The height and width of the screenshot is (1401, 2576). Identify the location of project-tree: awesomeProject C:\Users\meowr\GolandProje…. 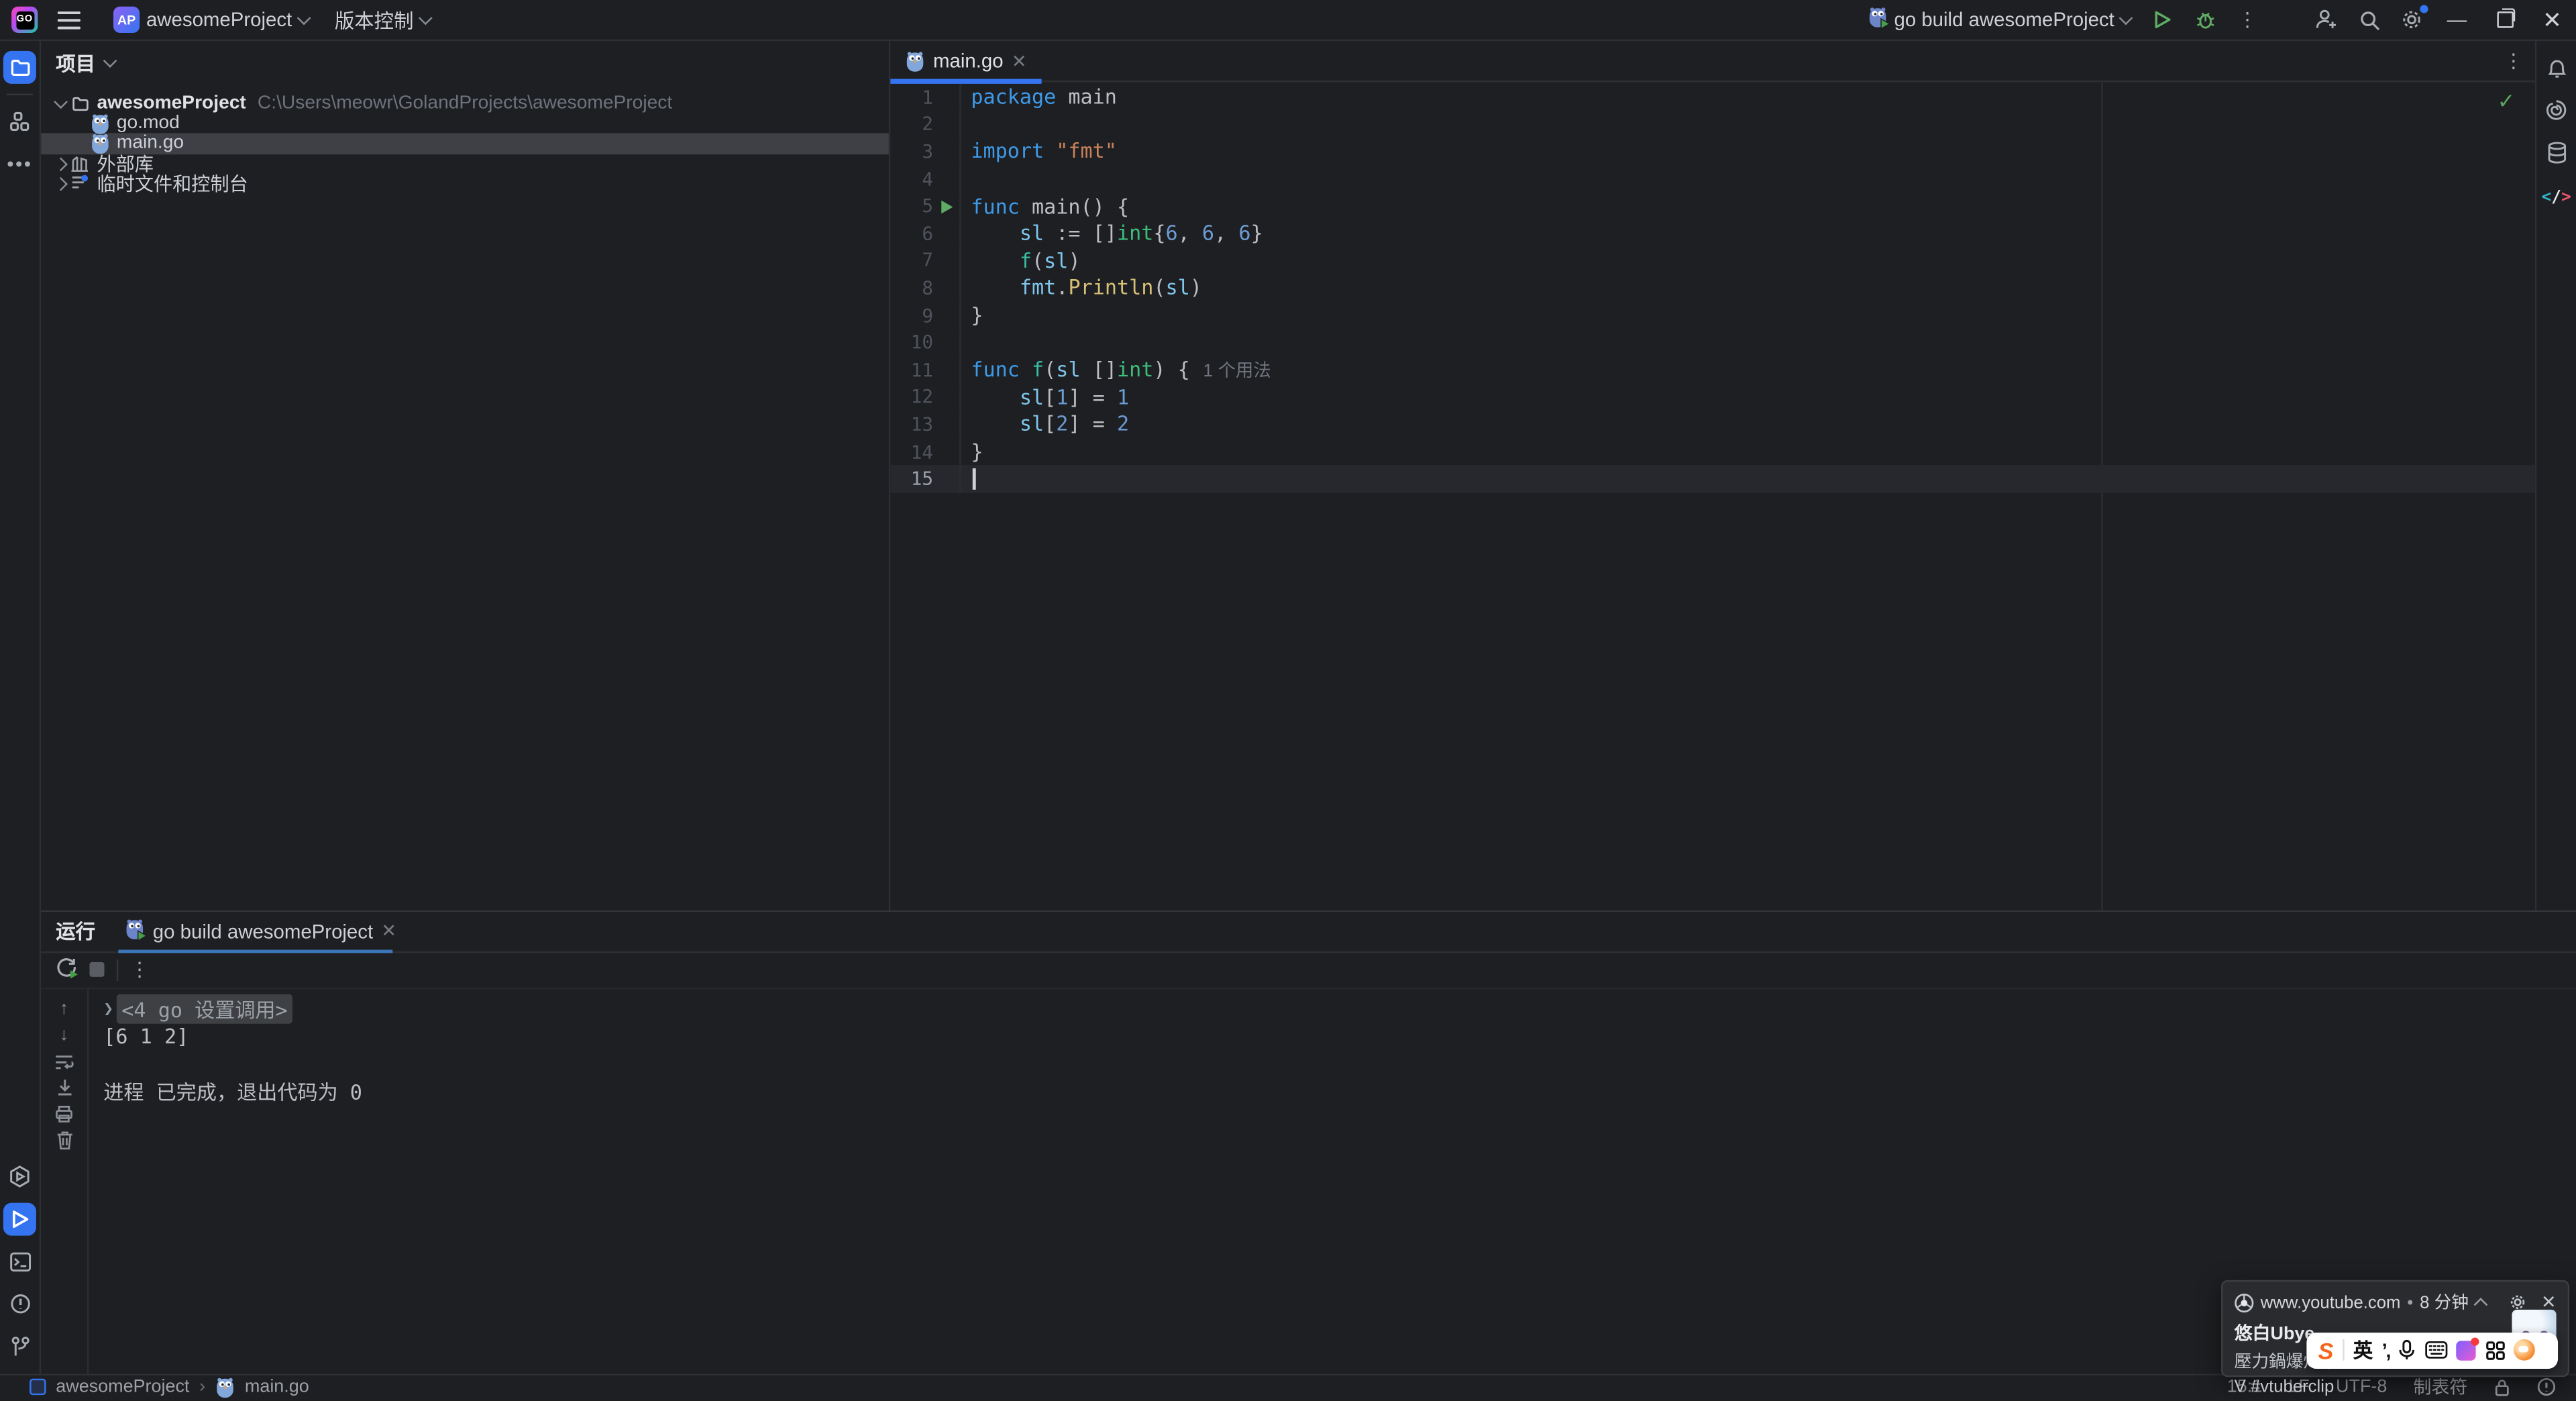
(465, 144).